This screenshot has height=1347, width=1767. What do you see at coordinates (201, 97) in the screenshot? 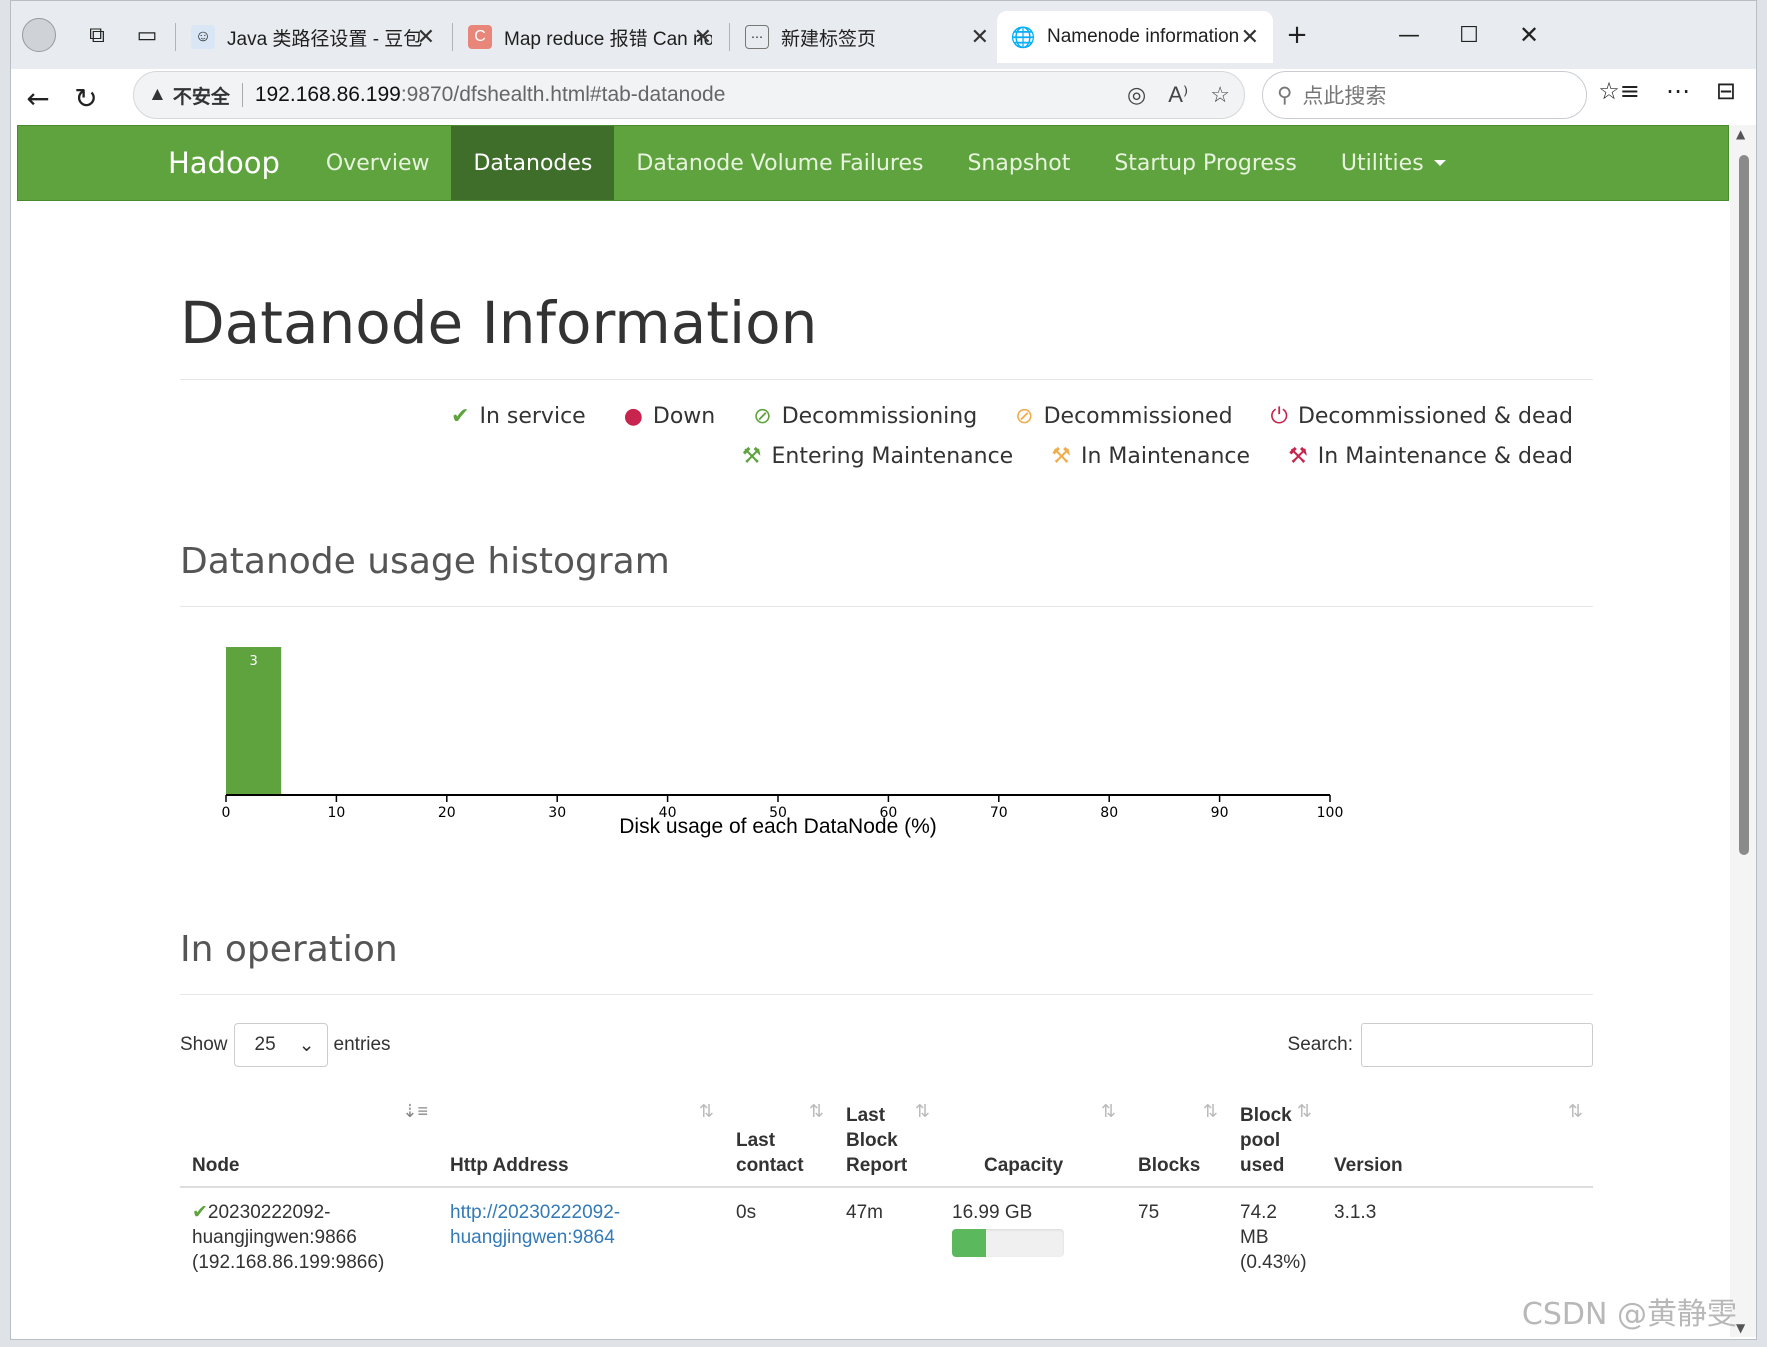
I see `not-secure-label: 不安全` at bounding box center [201, 97].